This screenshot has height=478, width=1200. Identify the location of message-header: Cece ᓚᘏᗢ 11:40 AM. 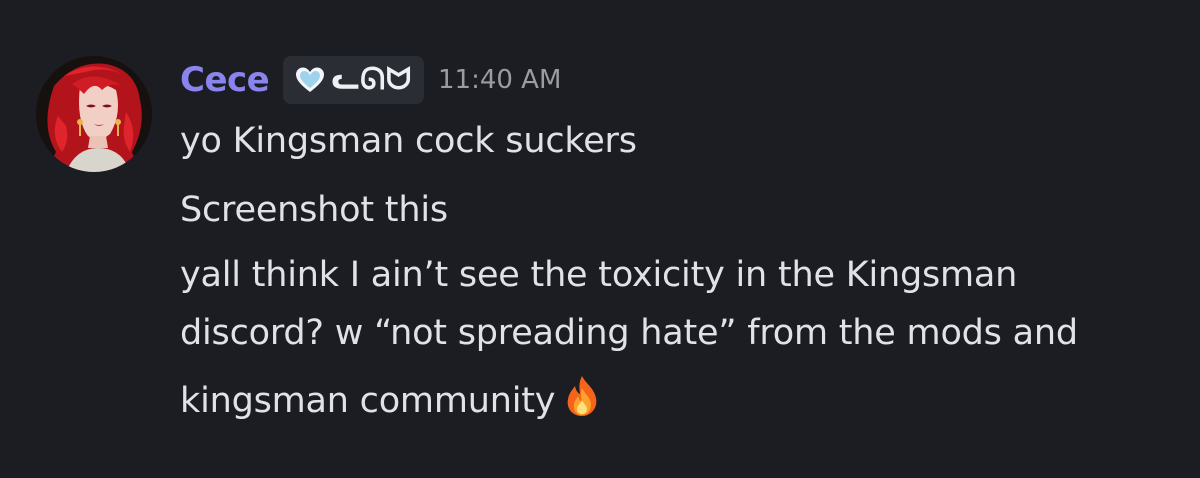
(370, 80).